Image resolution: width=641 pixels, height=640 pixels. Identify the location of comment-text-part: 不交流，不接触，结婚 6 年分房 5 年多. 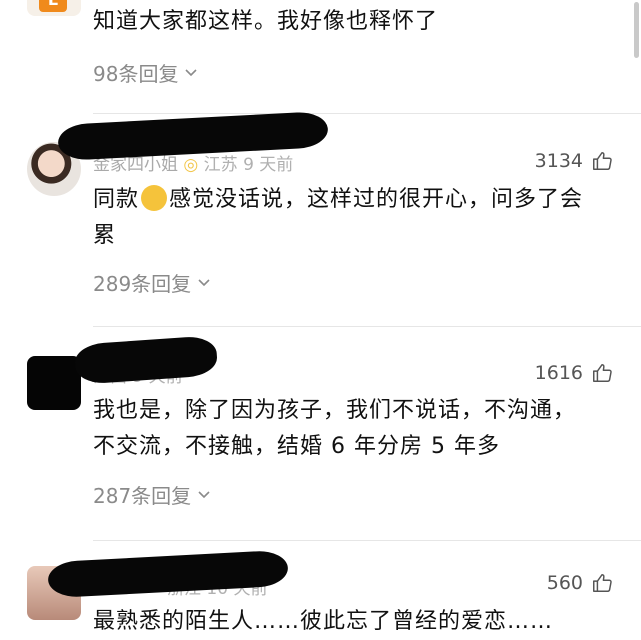
(296, 446).